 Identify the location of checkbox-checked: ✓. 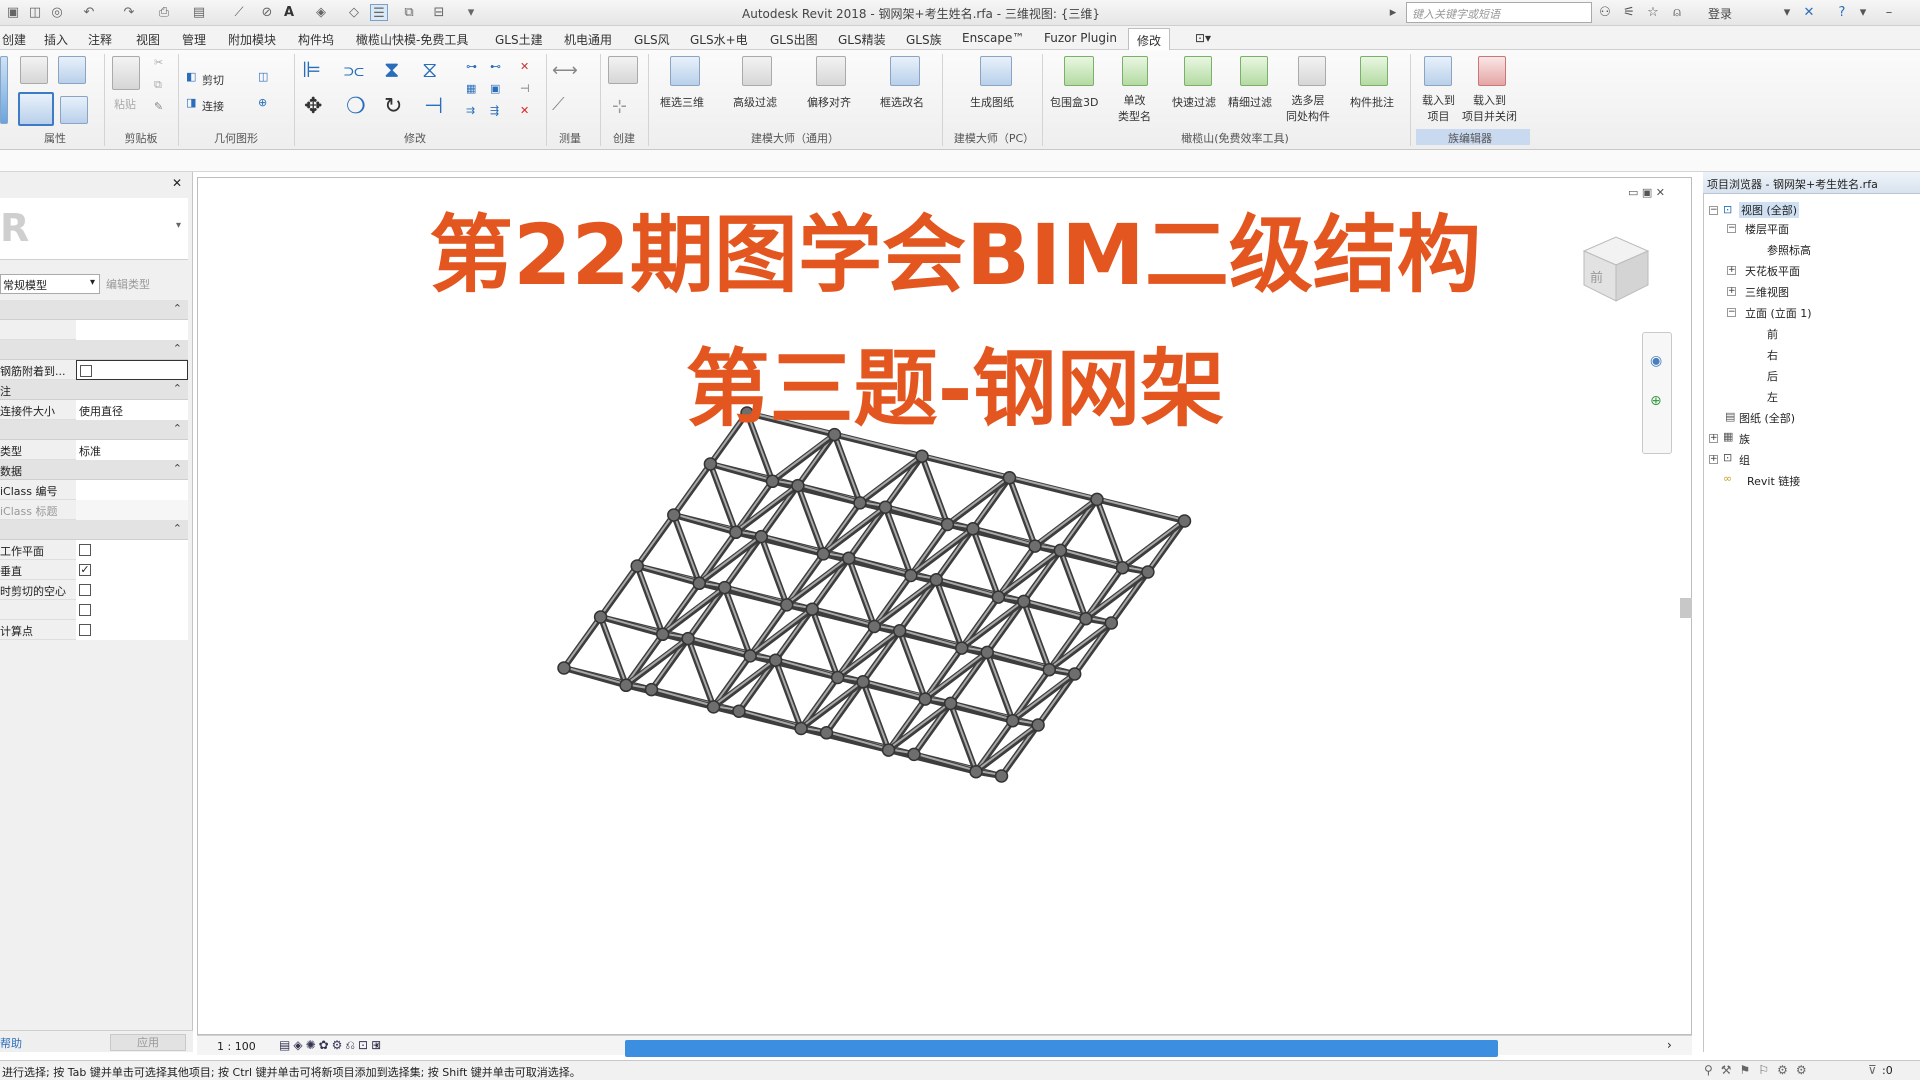
(85, 570).